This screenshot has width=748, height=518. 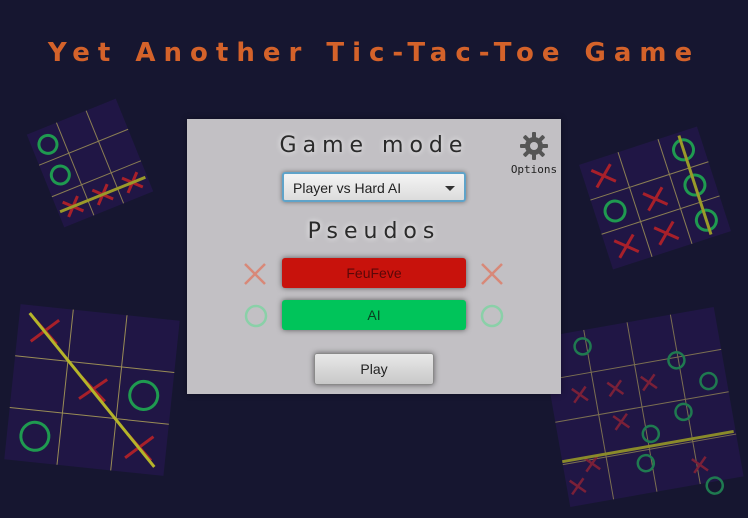 What do you see at coordinates (534, 146) in the screenshot?
I see `gear-icon` at bounding box center [534, 146].